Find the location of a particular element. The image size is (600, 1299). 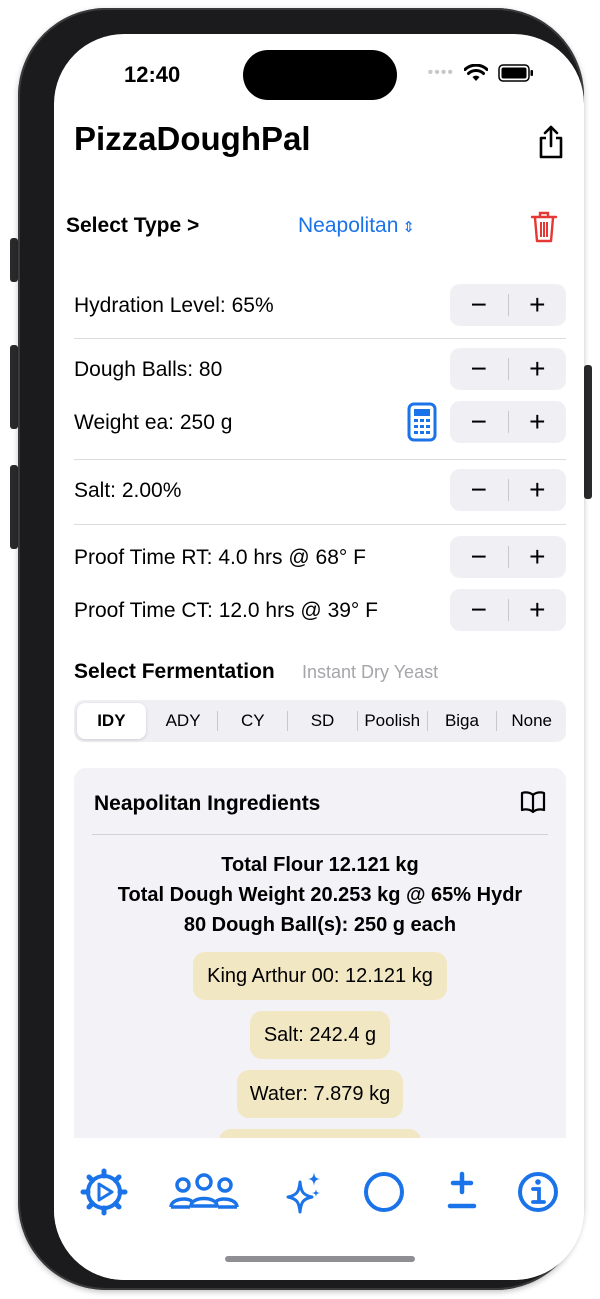

weight-label: Weight ea: 250 g is located at coordinates (153, 422).